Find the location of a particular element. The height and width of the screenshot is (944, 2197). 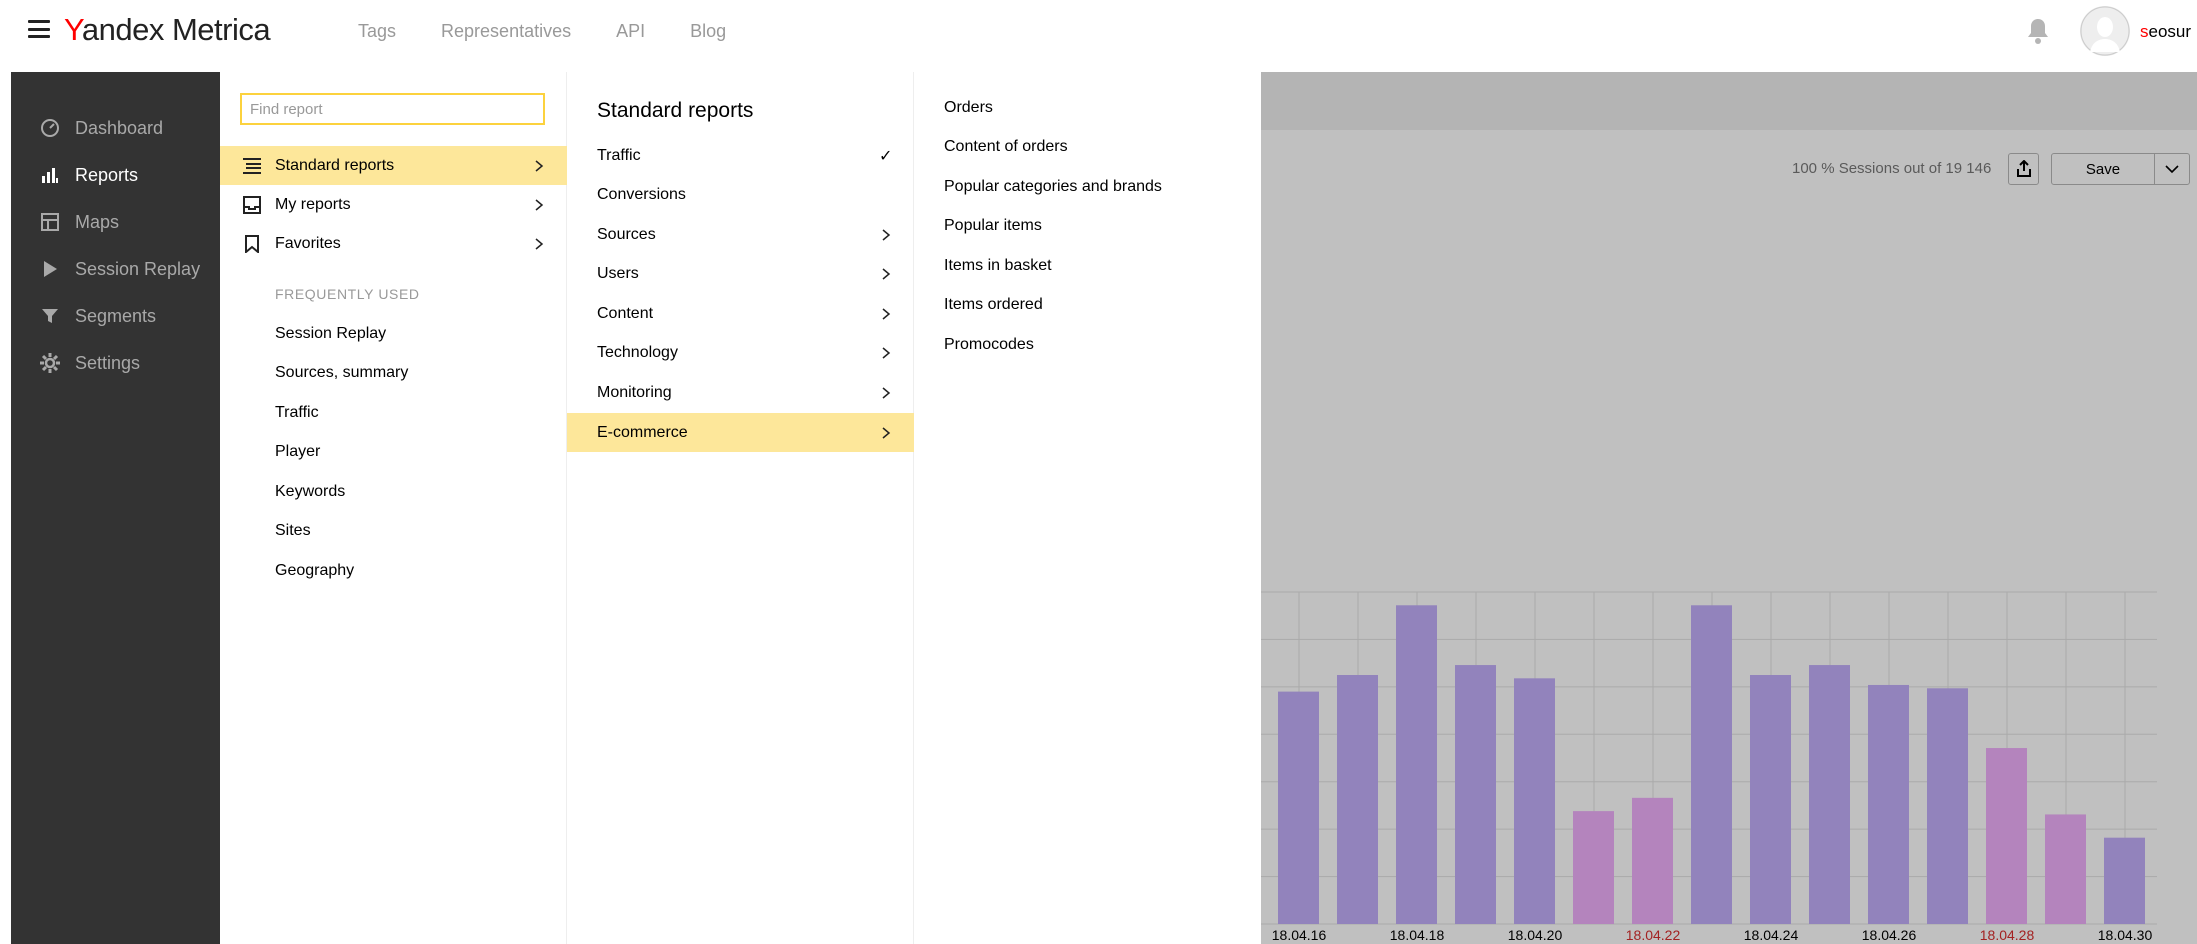

logo-letter: Y is located at coordinates (73, 29).